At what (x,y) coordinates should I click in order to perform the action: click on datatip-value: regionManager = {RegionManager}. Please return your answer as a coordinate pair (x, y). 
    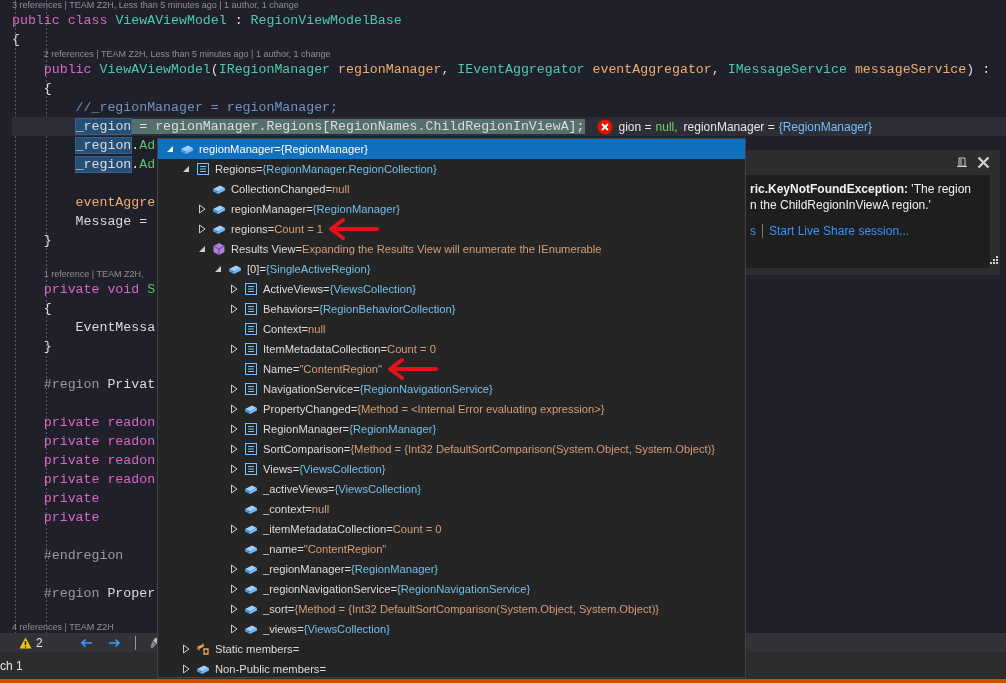
    Looking at the image, I should click on (778, 126).